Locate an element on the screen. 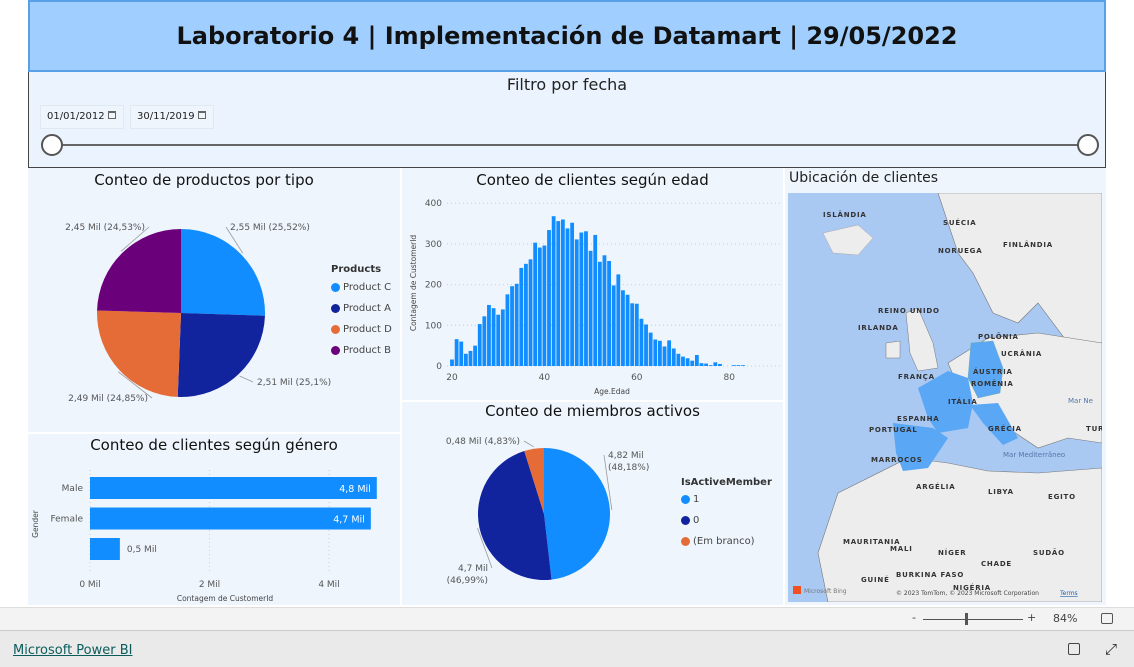 The image size is (1134, 667). legend-item: 0 is located at coordinates (690, 520).